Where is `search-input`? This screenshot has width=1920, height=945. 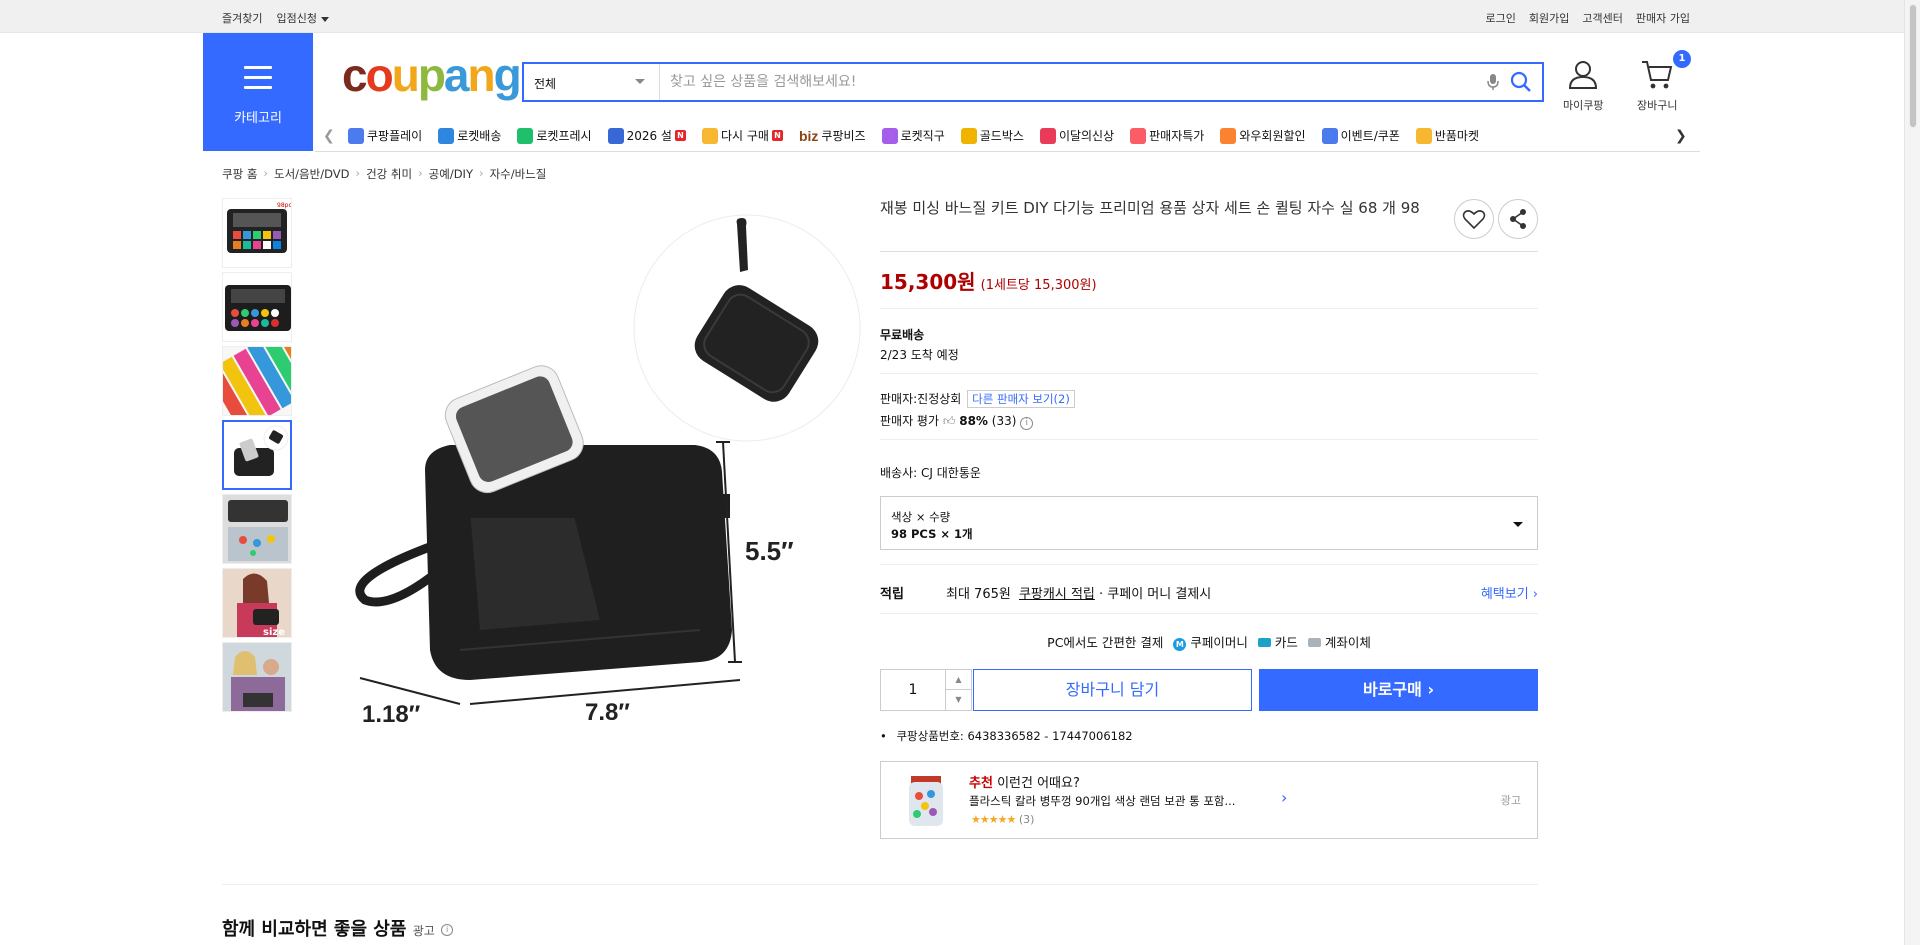
search-input is located at coordinates (1065, 82).